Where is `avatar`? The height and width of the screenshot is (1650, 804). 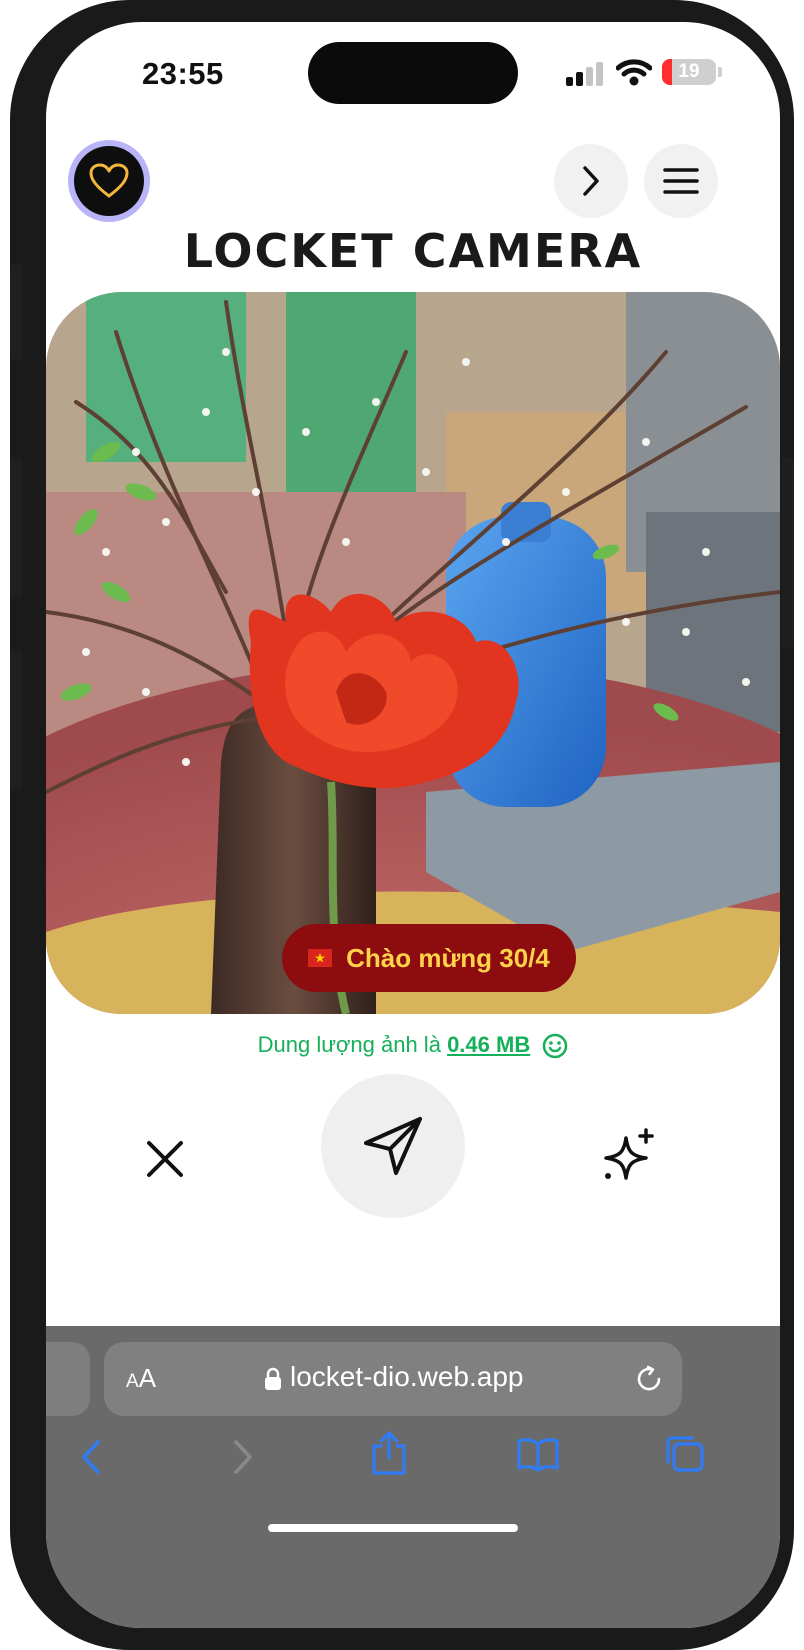
avatar is located at coordinates (109, 181).